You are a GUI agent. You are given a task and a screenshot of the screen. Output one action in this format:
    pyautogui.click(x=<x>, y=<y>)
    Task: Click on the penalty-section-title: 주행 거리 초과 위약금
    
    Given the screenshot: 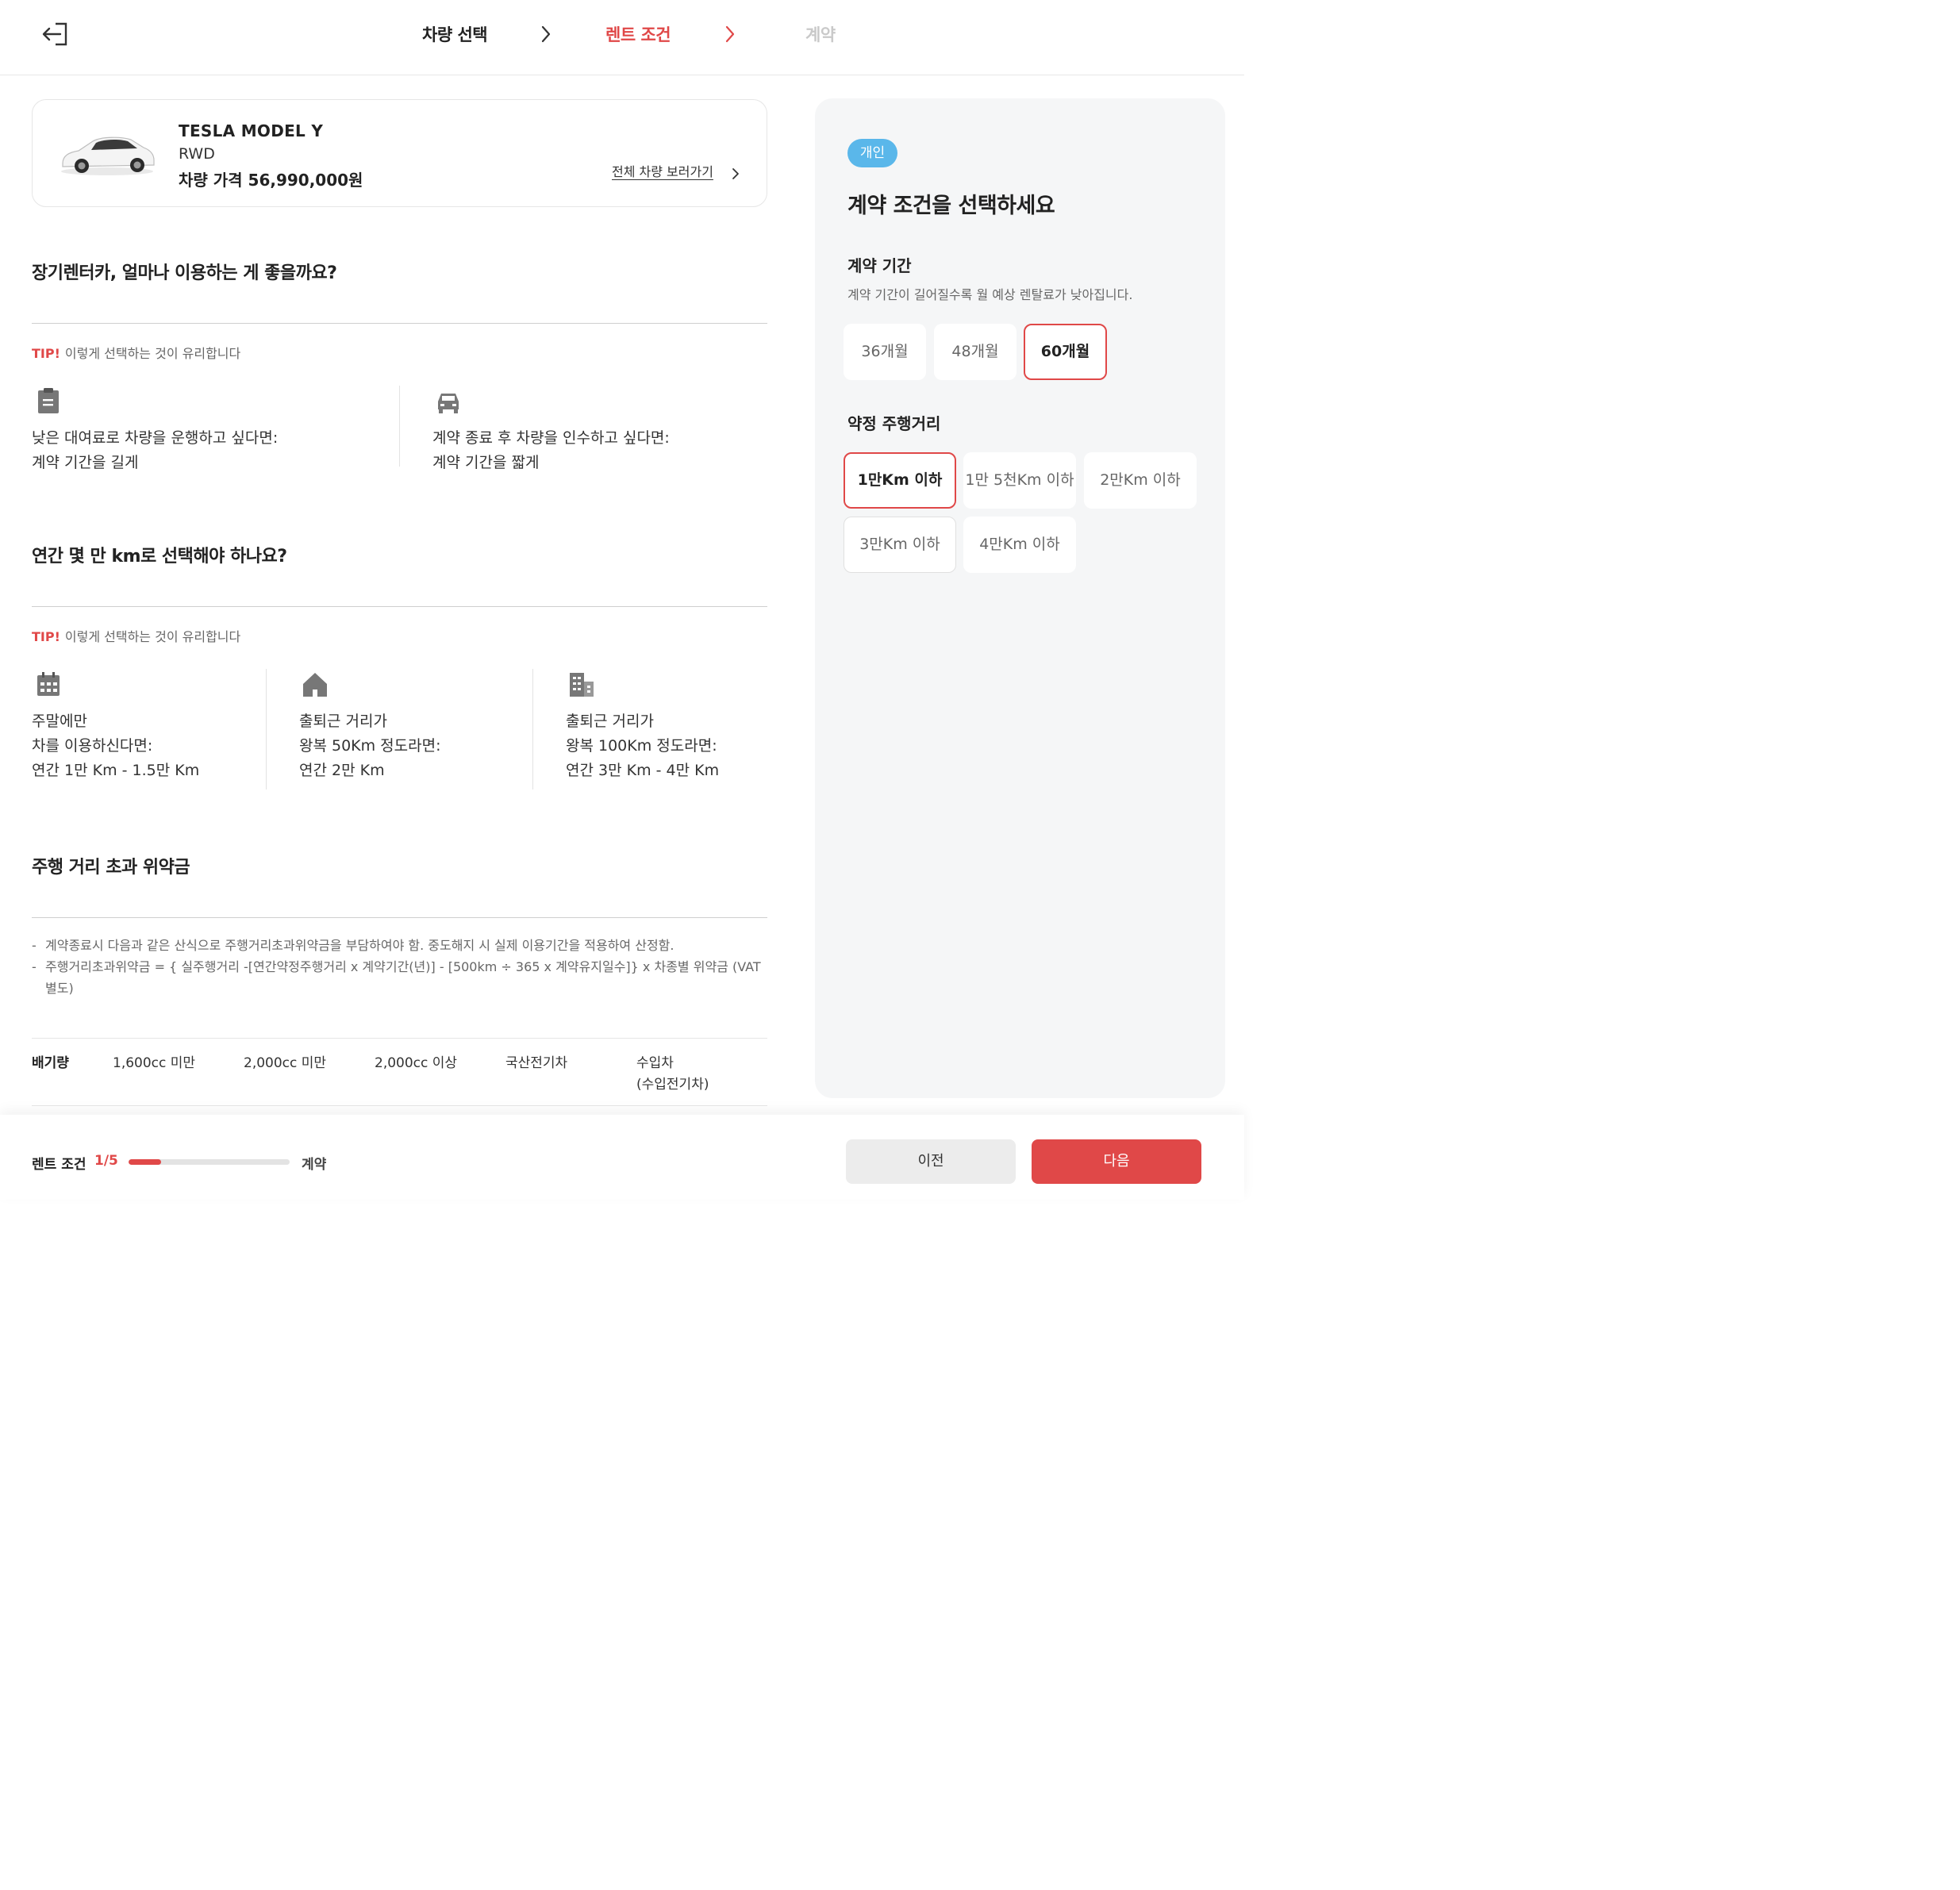 What is the action you would take?
    pyautogui.click(x=111, y=868)
    